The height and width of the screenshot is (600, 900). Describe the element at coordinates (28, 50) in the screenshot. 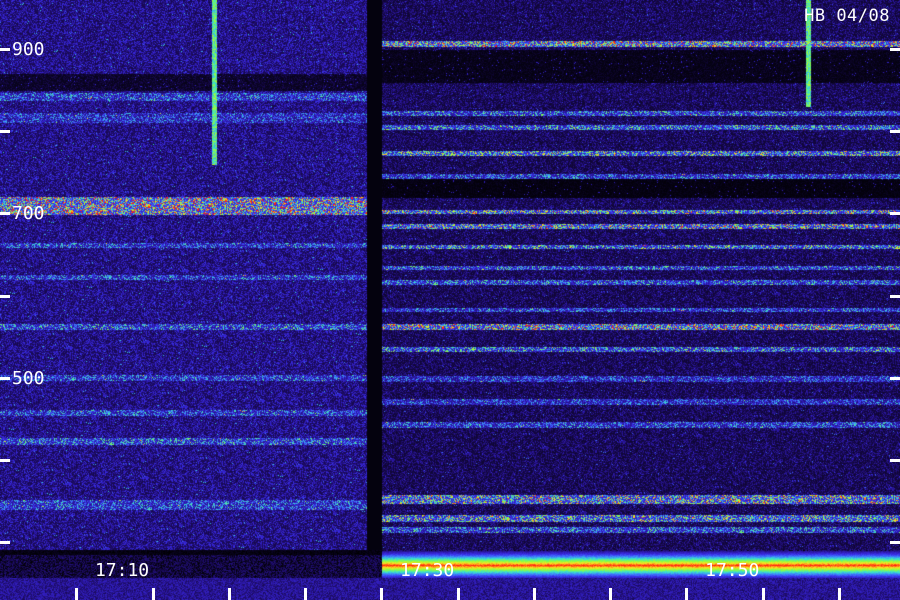

I see `y-tick-label: 900` at that location.